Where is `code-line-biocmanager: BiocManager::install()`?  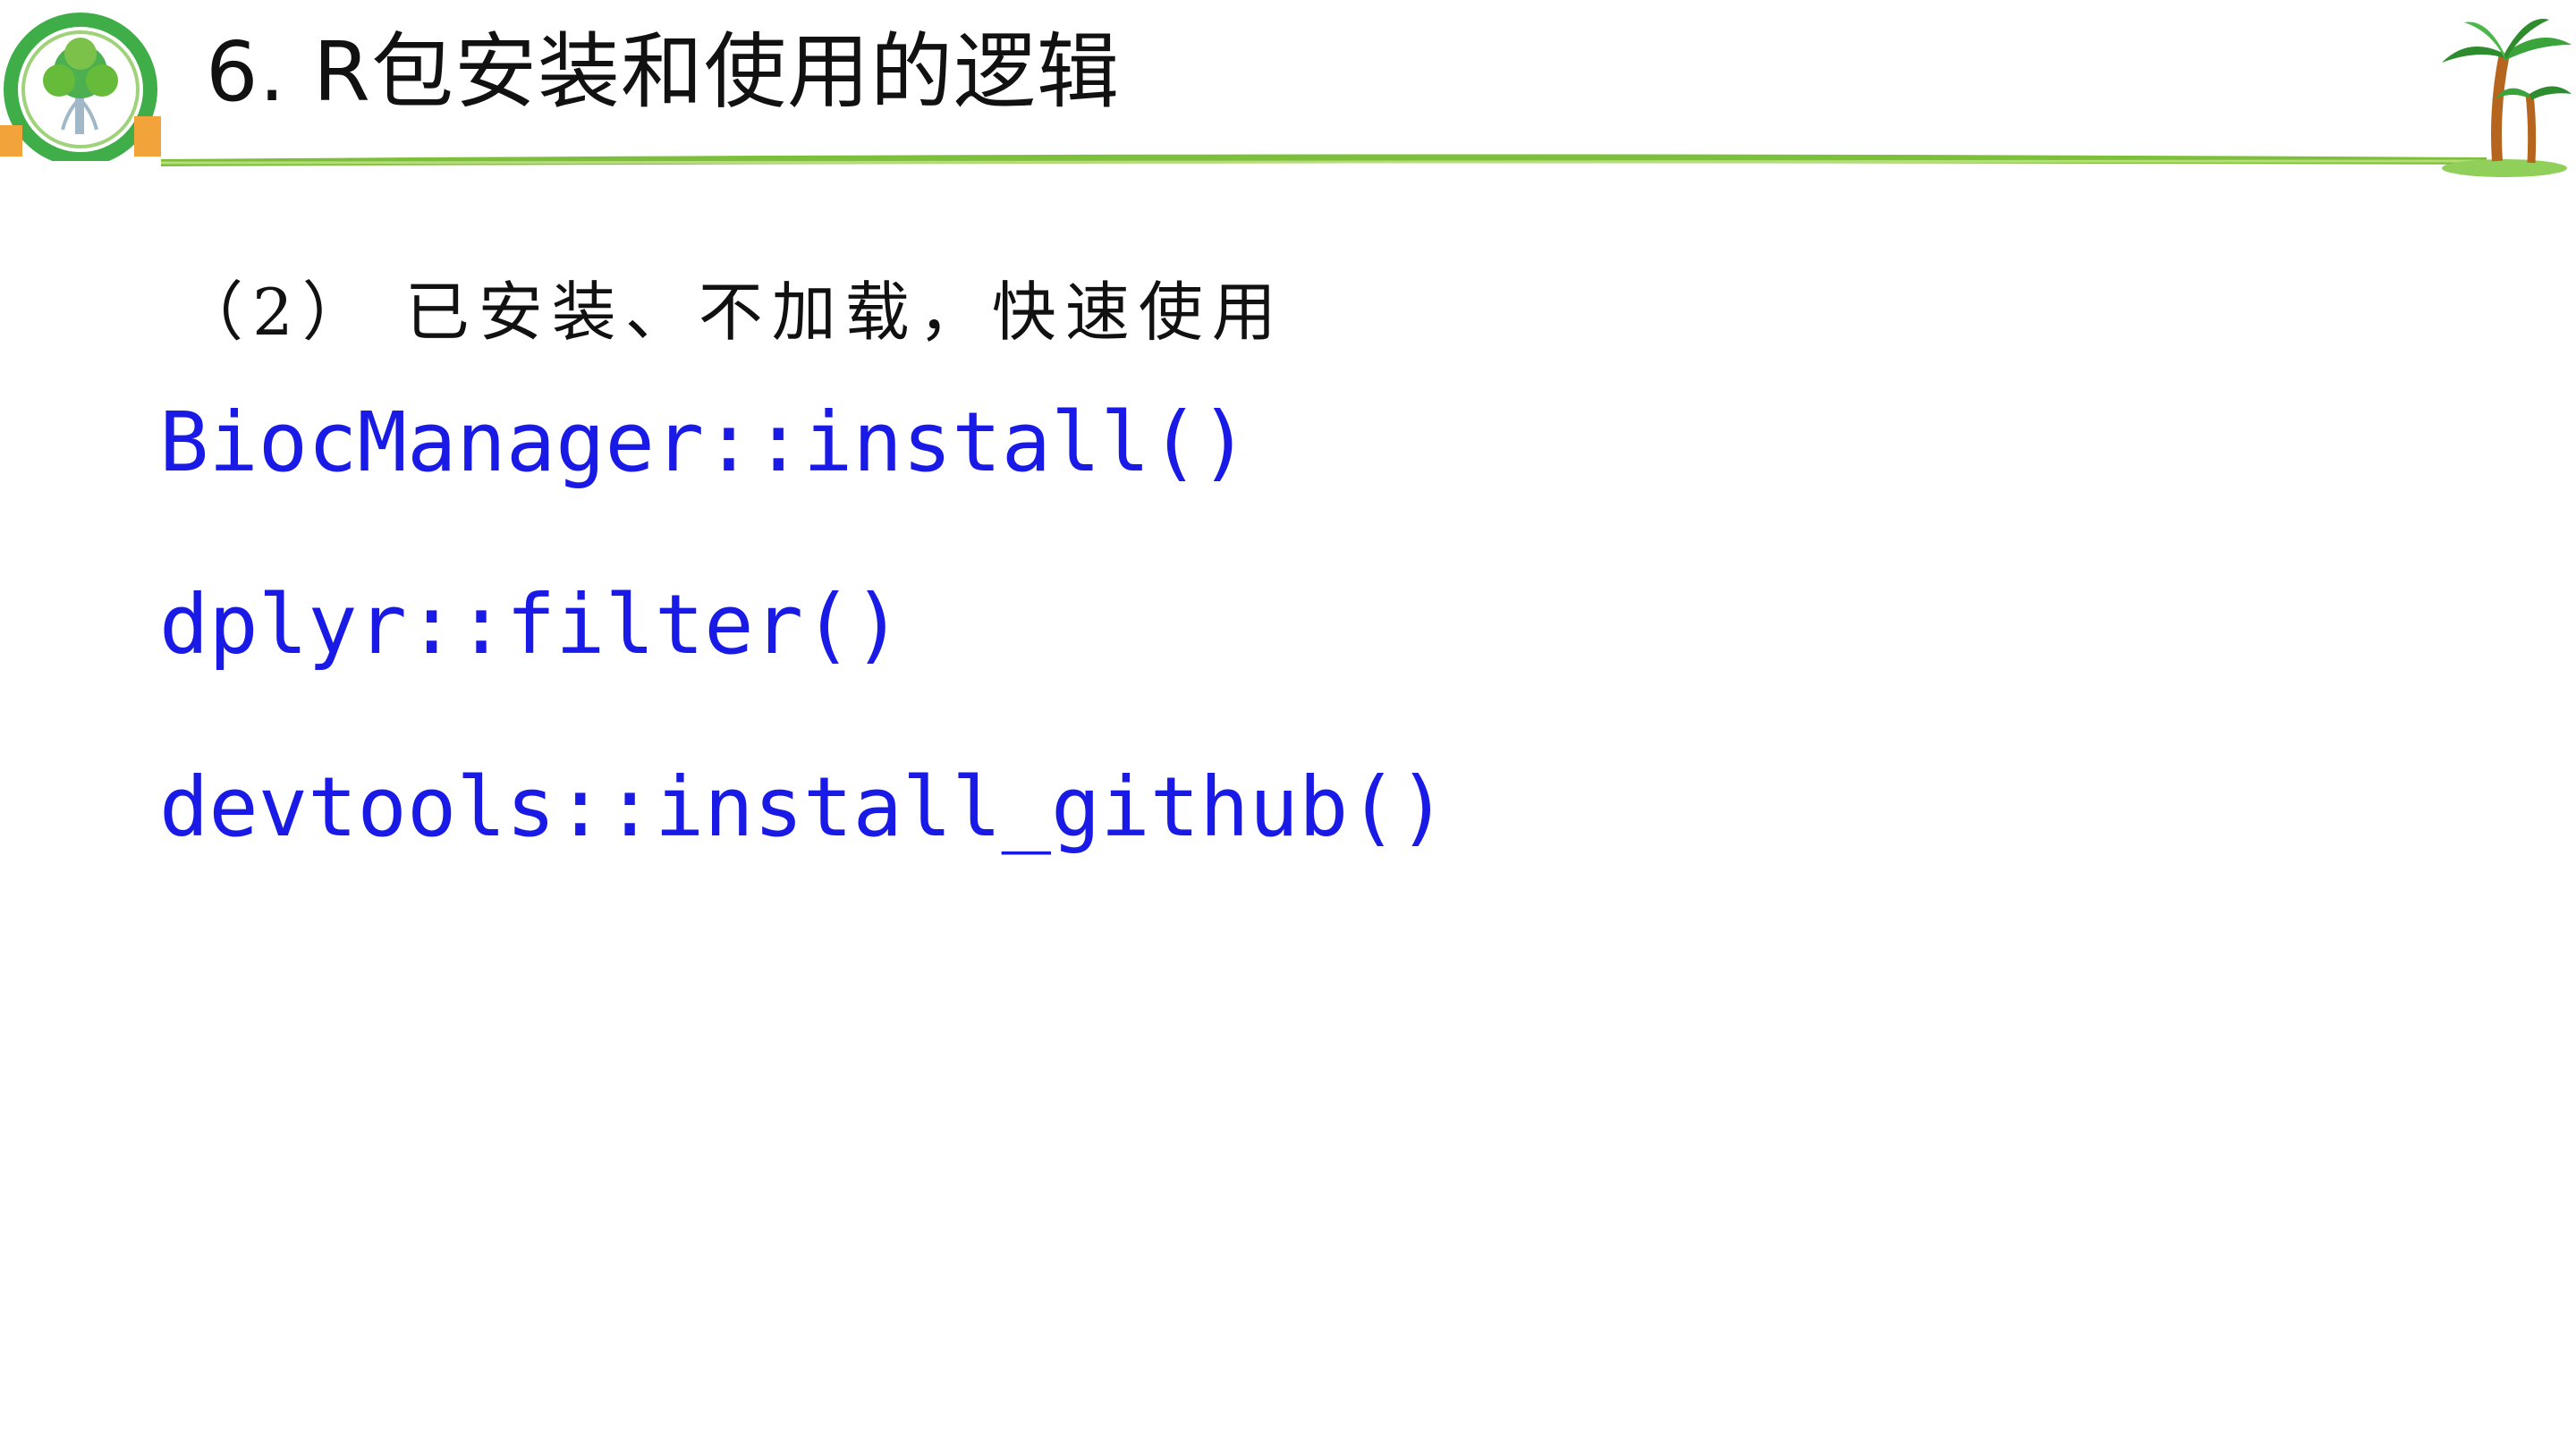 code-line-biocmanager: BiocManager::install() is located at coordinates (704, 442).